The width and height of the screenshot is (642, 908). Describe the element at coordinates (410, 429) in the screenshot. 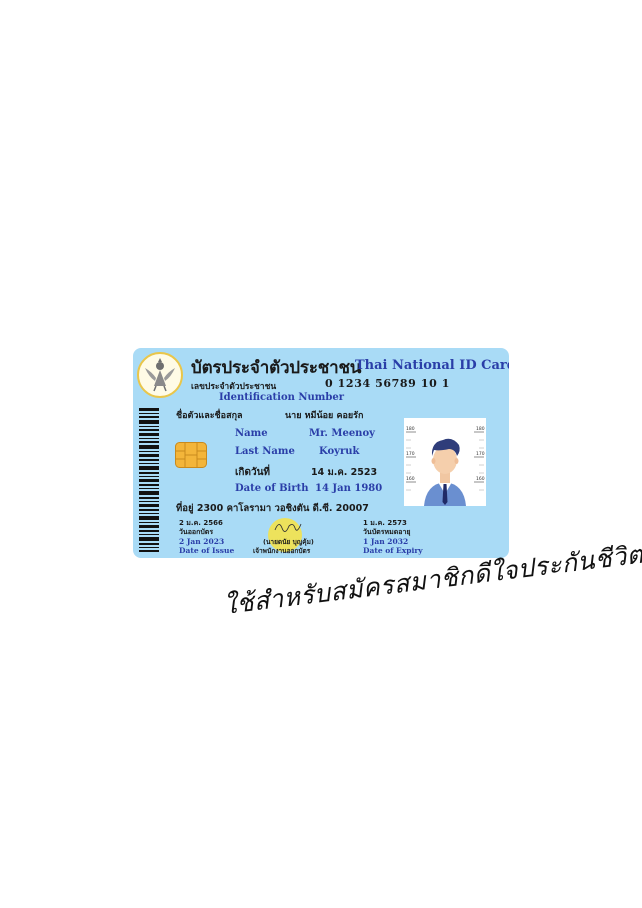

I see `height-mark-left-1: 180` at that location.